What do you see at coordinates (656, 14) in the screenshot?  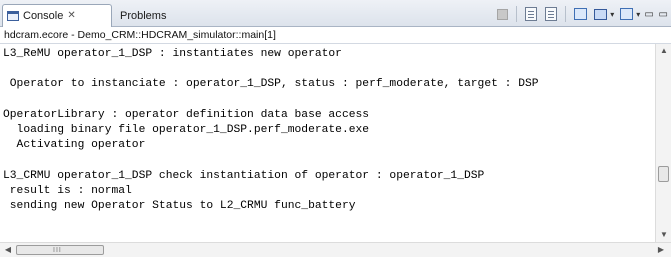 I see `minimize-icon: ▭ ▭` at bounding box center [656, 14].